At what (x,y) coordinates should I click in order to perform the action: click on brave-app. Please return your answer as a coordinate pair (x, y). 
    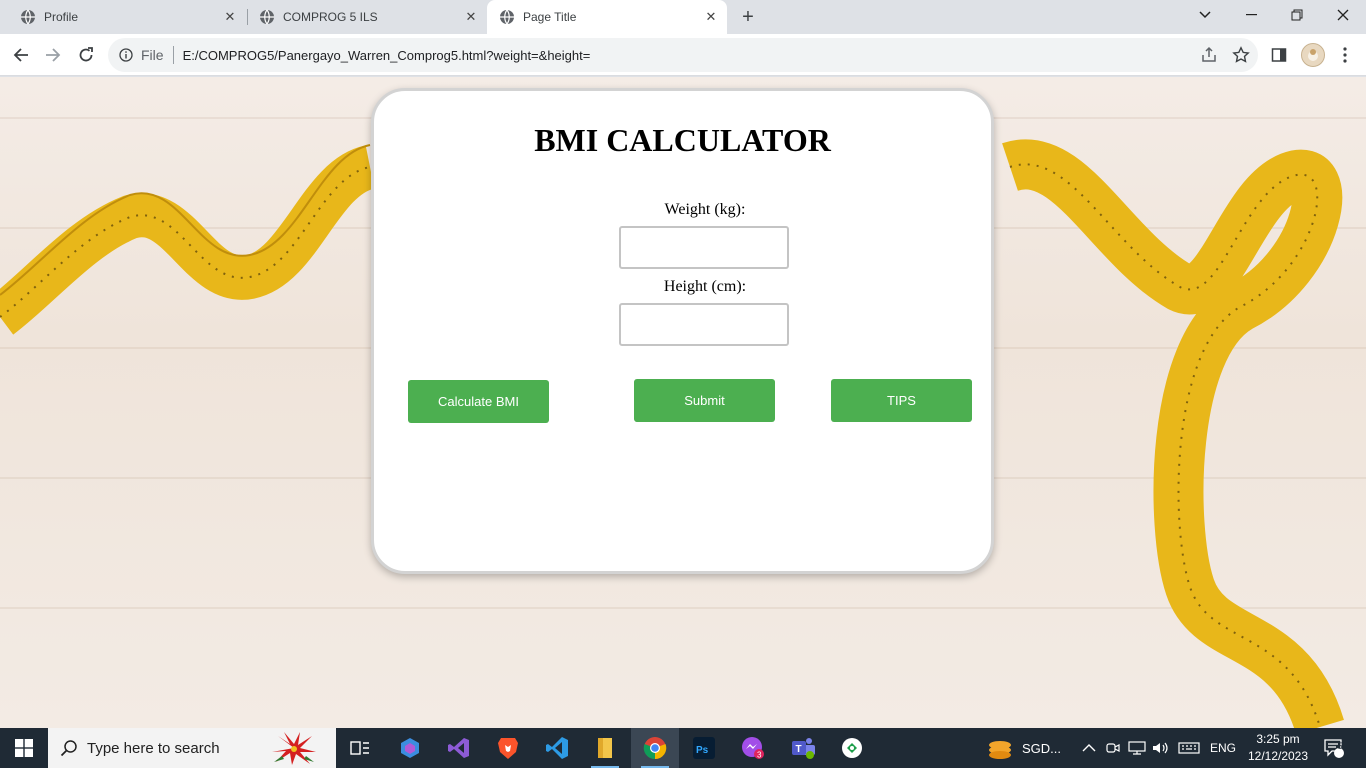
    Looking at the image, I should click on (508, 748).